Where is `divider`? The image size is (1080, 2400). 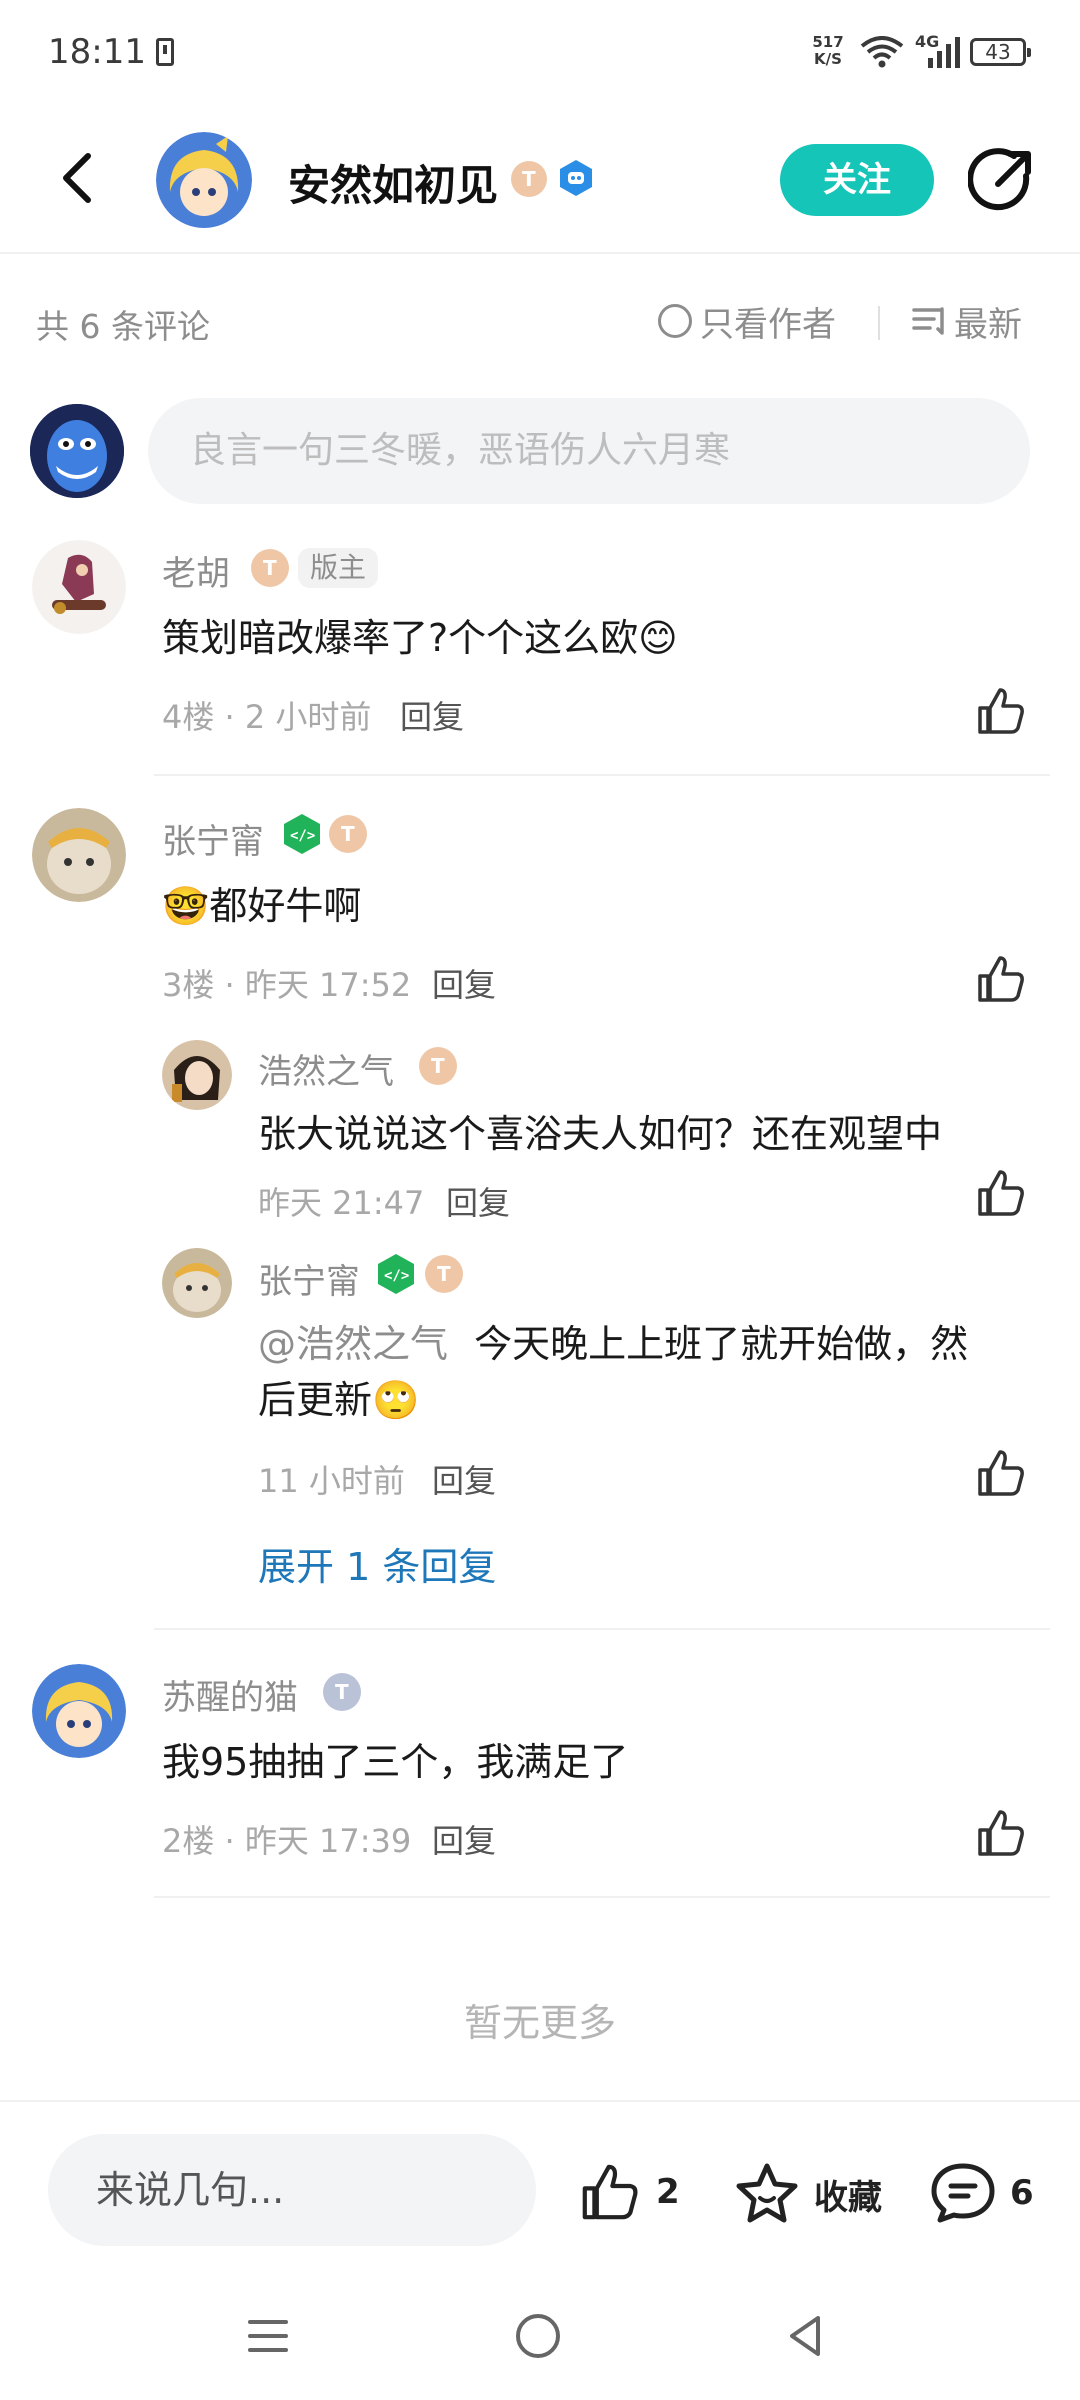
divider is located at coordinates (879, 323).